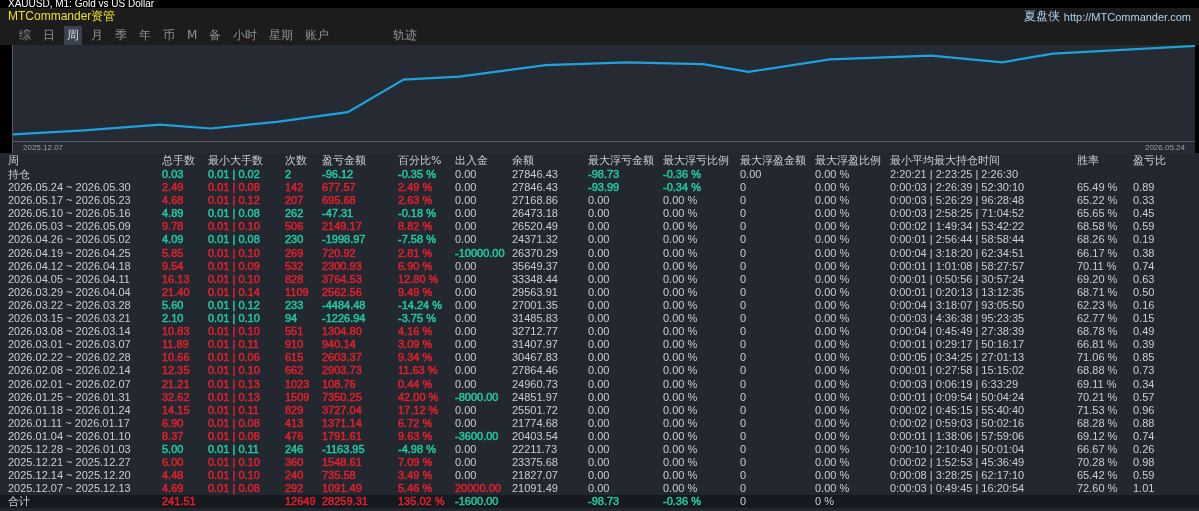 Image resolution: width=1199 pixels, height=511 pixels. What do you see at coordinates (169, 35) in the screenshot?
I see `view-tab: 币` at bounding box center [169, 35].